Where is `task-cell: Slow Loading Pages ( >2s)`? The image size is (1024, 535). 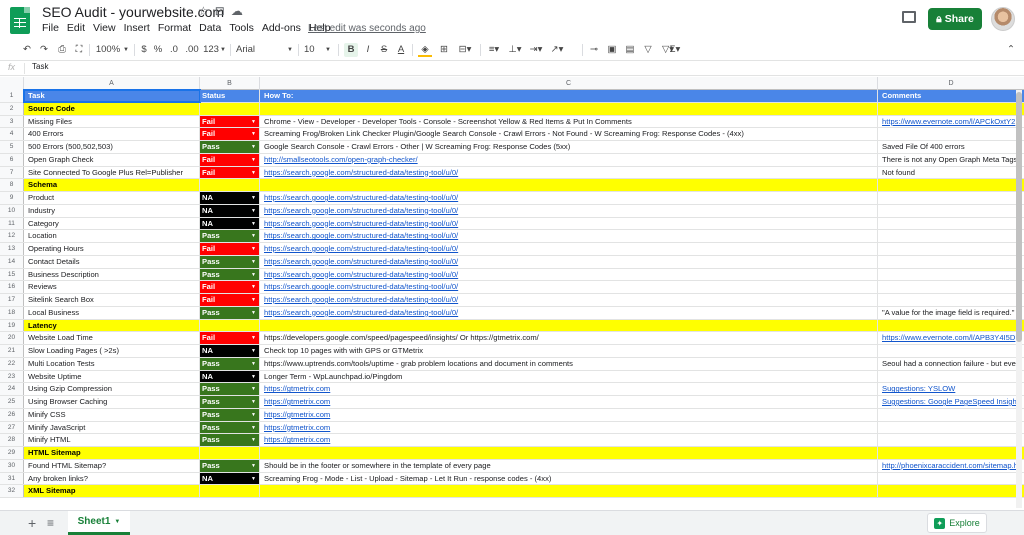
task-cell: Slow Loading Pages ( >2s) is located at coordinates (112, 351).